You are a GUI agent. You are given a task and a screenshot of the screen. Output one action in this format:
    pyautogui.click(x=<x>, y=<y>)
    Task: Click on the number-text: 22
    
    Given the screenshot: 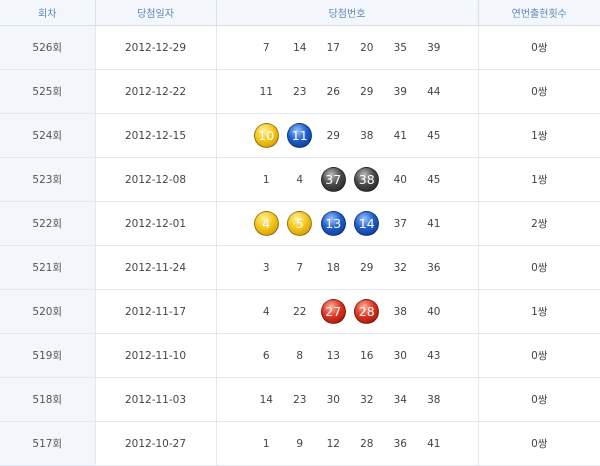 What is the action you would take?
    pyautogui.click(x=300, y=311)
    